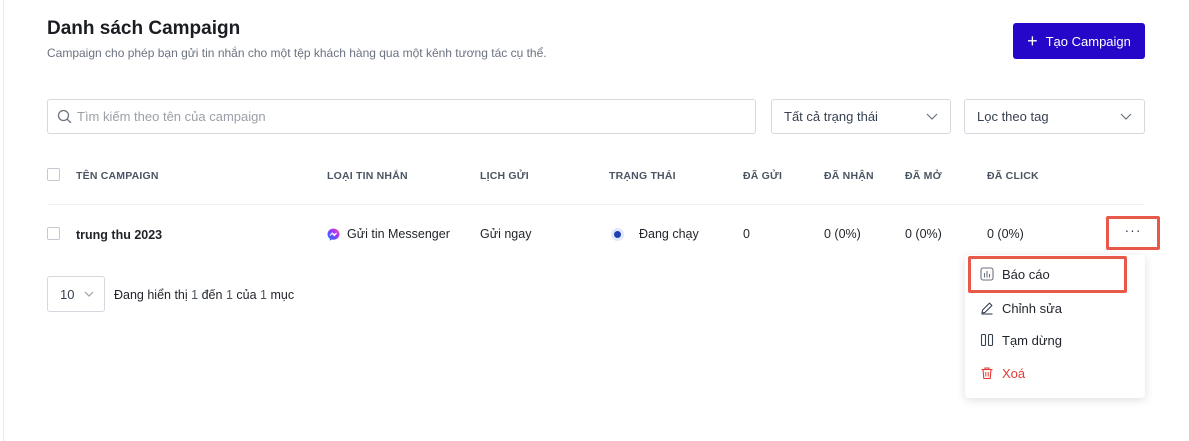  Describe the element at coordinates (151, 295) in the screenshot. I see `pagination-prefix: Đang hiển thị` at that location.